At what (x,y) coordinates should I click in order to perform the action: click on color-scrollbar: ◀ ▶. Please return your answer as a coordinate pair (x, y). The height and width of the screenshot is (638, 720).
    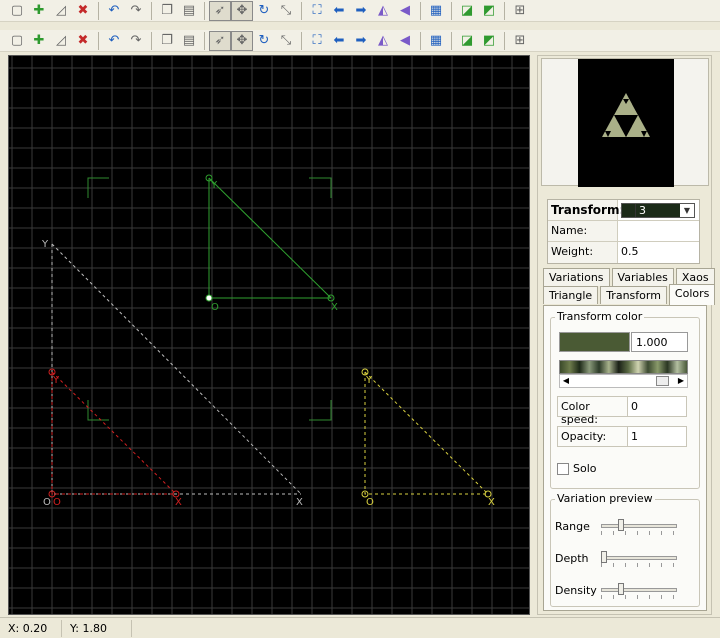
    Looking at the image, I should click on (623, 381).